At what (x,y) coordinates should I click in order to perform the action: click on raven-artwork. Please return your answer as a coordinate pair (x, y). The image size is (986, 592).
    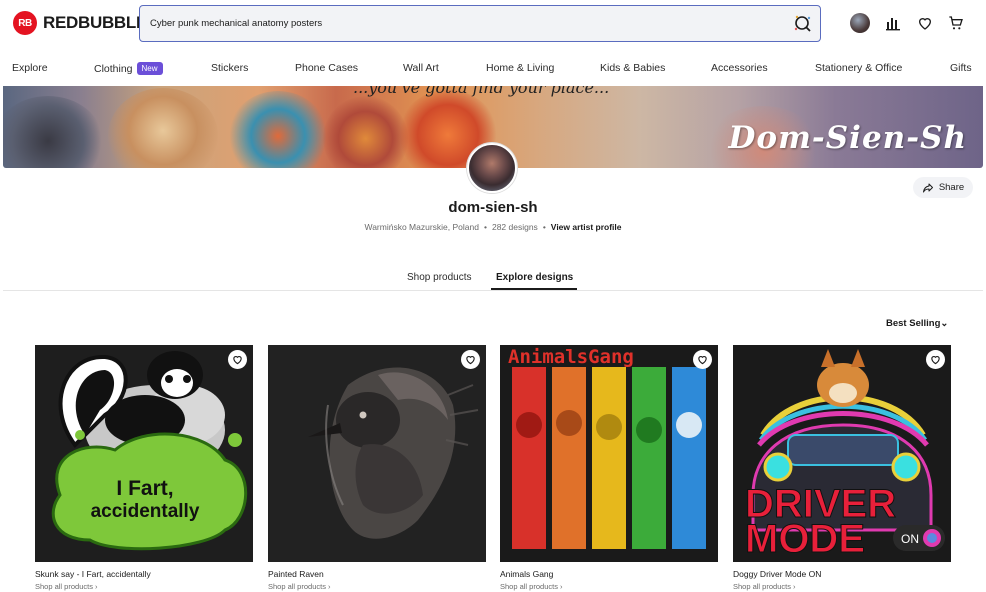
    Looking at the image, I should click on (393, 453).